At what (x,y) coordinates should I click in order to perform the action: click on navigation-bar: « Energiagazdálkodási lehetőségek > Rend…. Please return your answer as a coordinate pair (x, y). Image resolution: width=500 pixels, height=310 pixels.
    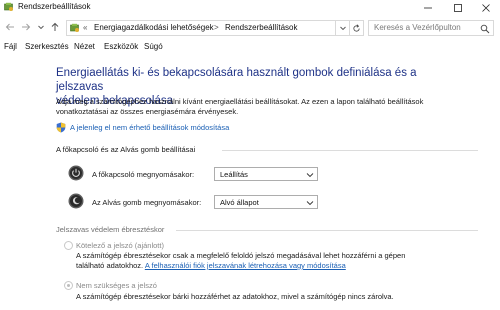
    Looking at the image, I should click on (250, 28).